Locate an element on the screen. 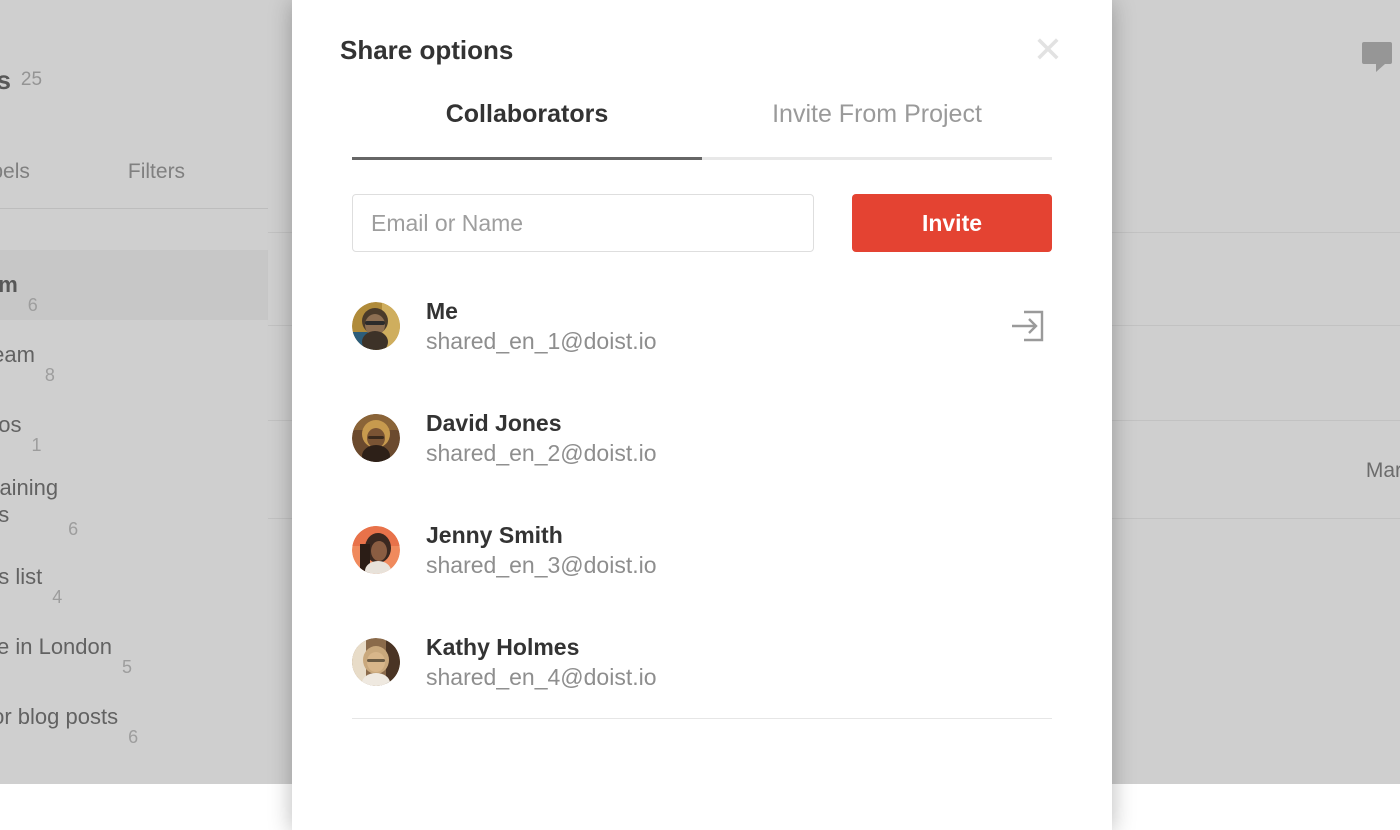 This screenshot has width=1400, height=830. collaborator-email: shared_en_4@doist.io is located at coordinates (541, 677).